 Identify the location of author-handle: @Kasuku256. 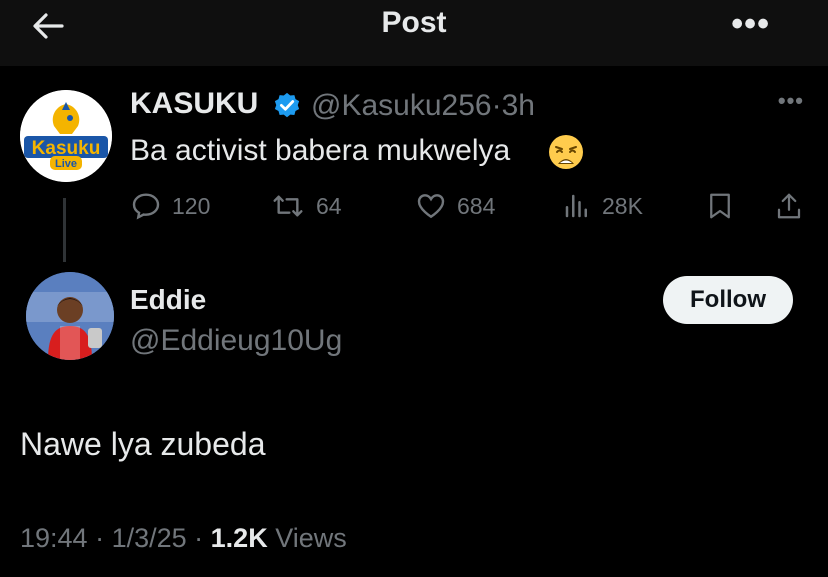
(401, 105).